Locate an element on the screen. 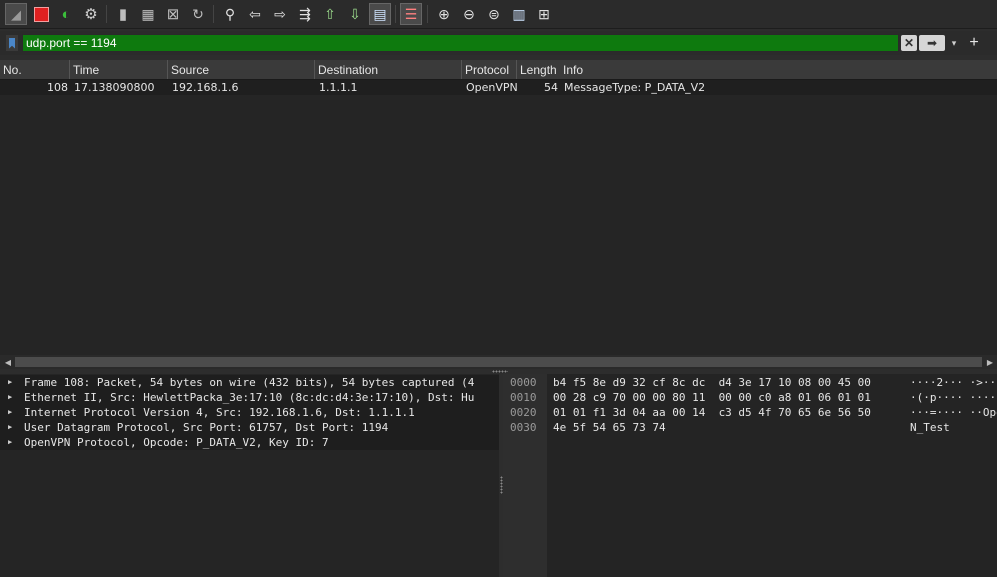 Image resolution: width=997 pixels, height=577 pixels. plus-icon: + is located at coordinates (974, 42).